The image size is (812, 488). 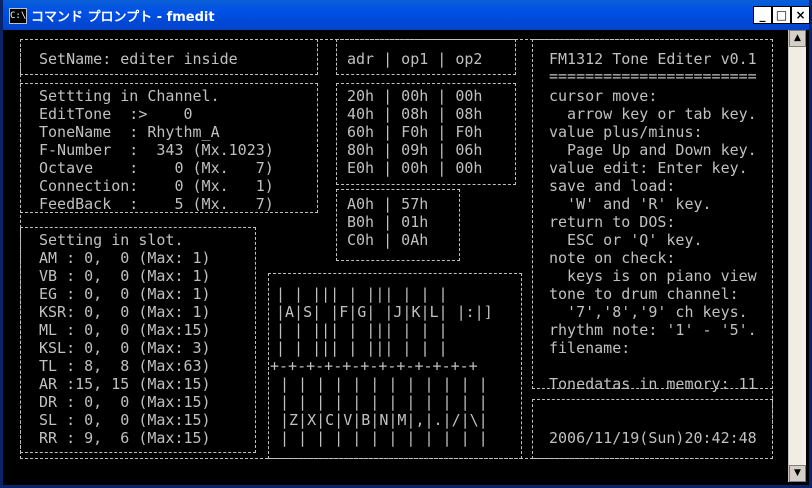 I want to click on help-line: value edit: Enter key., so click(x=648, y=168).